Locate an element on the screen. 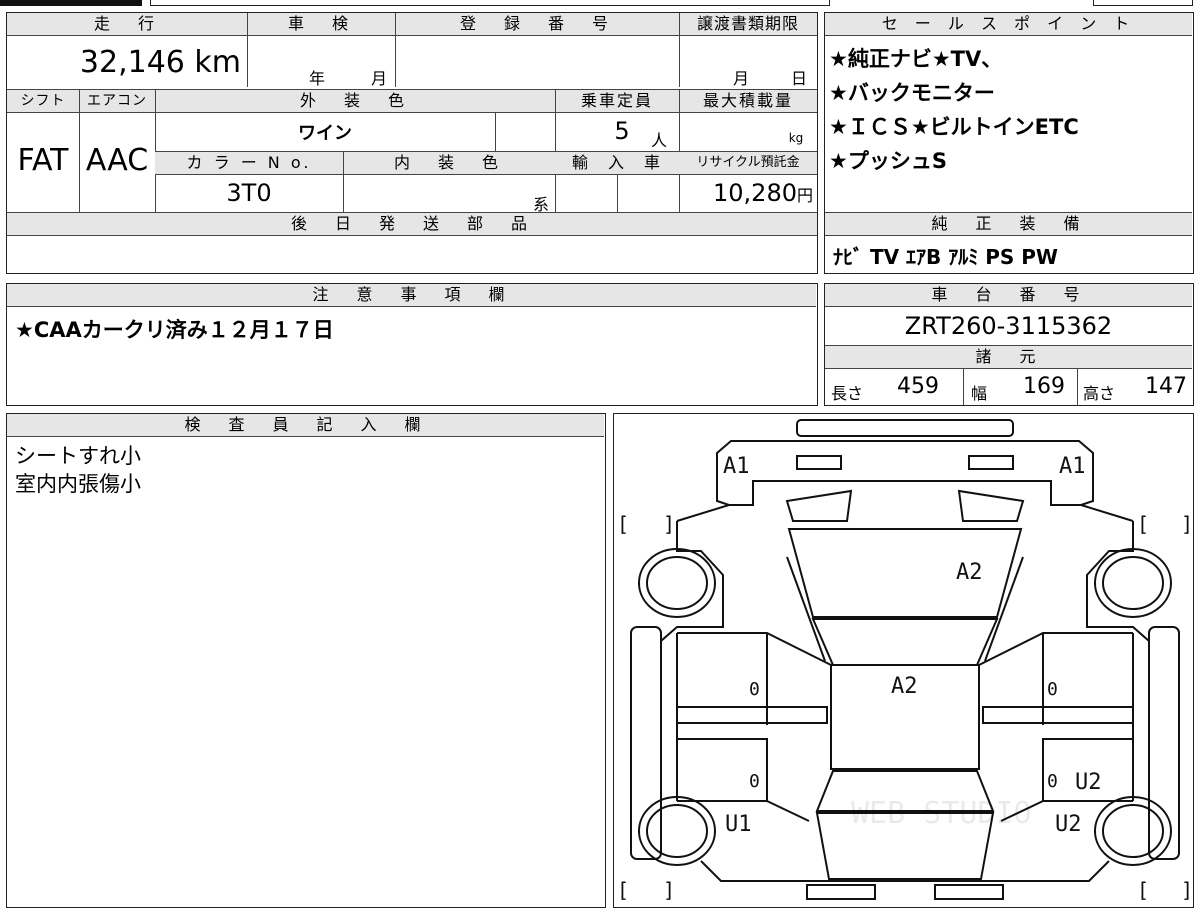 Image resolution: width=1200 pixels, height=908 pixels. width-label: 幅 is located at coordinates (979, 393).